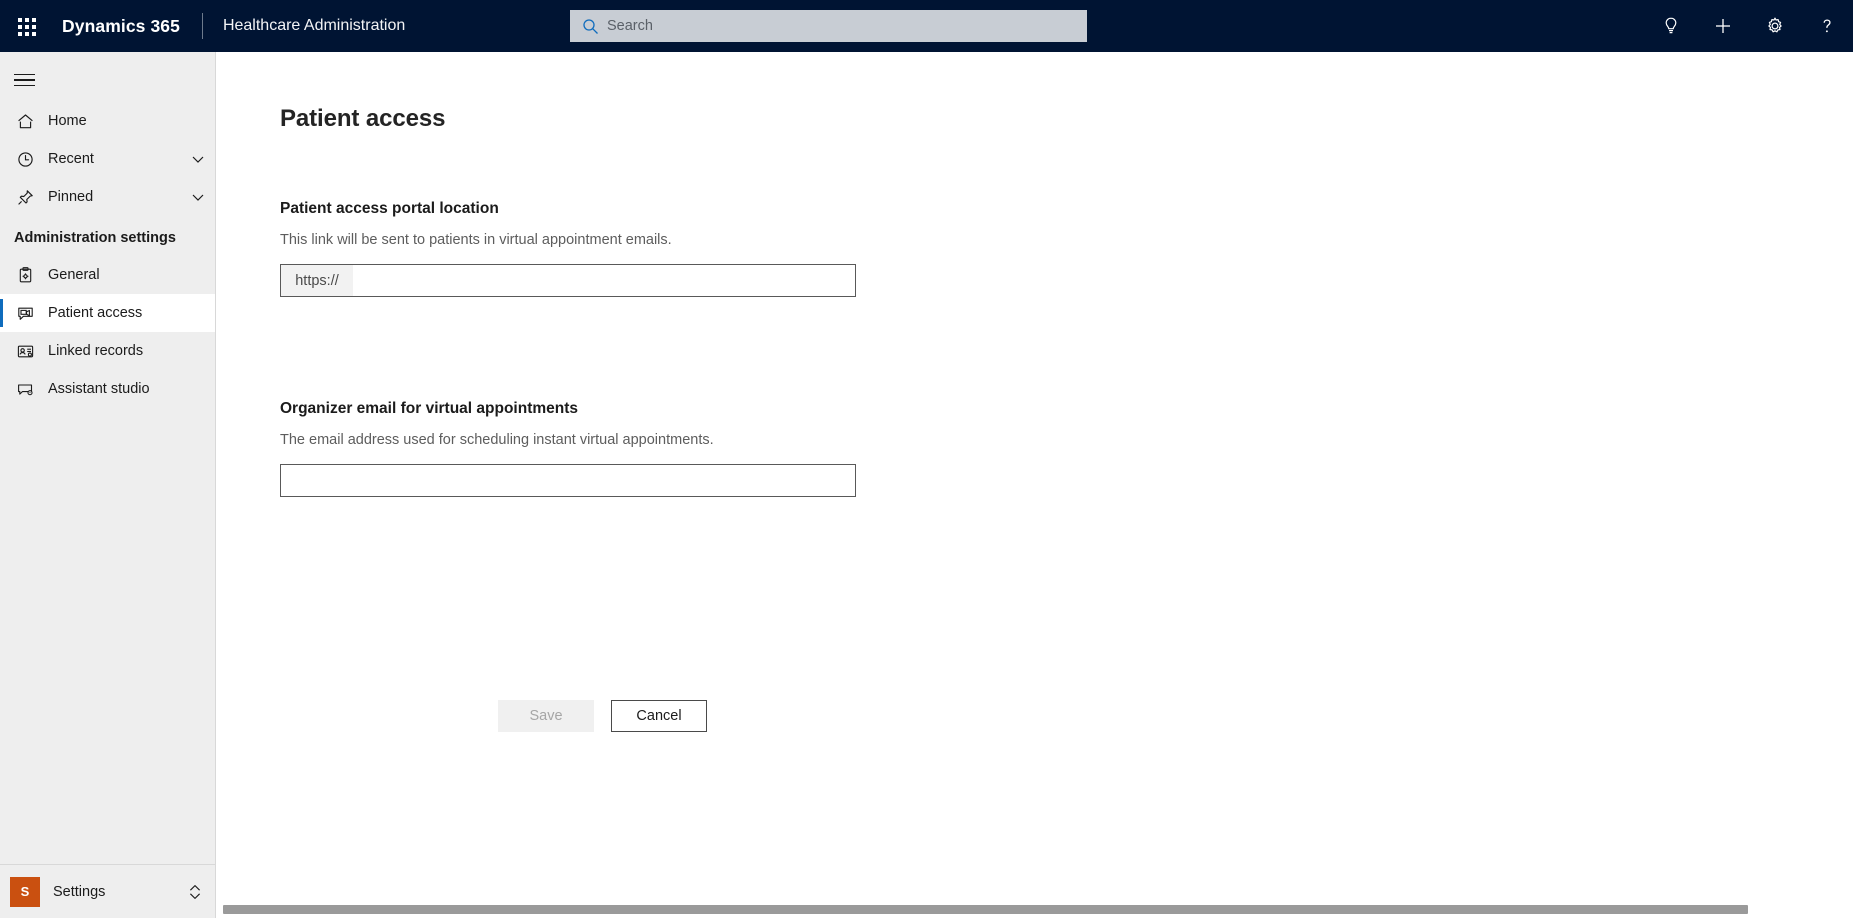 This screenshot has height=918, width=1853. I want to click on brand-title: Dynamics 365, so click(116, 26).